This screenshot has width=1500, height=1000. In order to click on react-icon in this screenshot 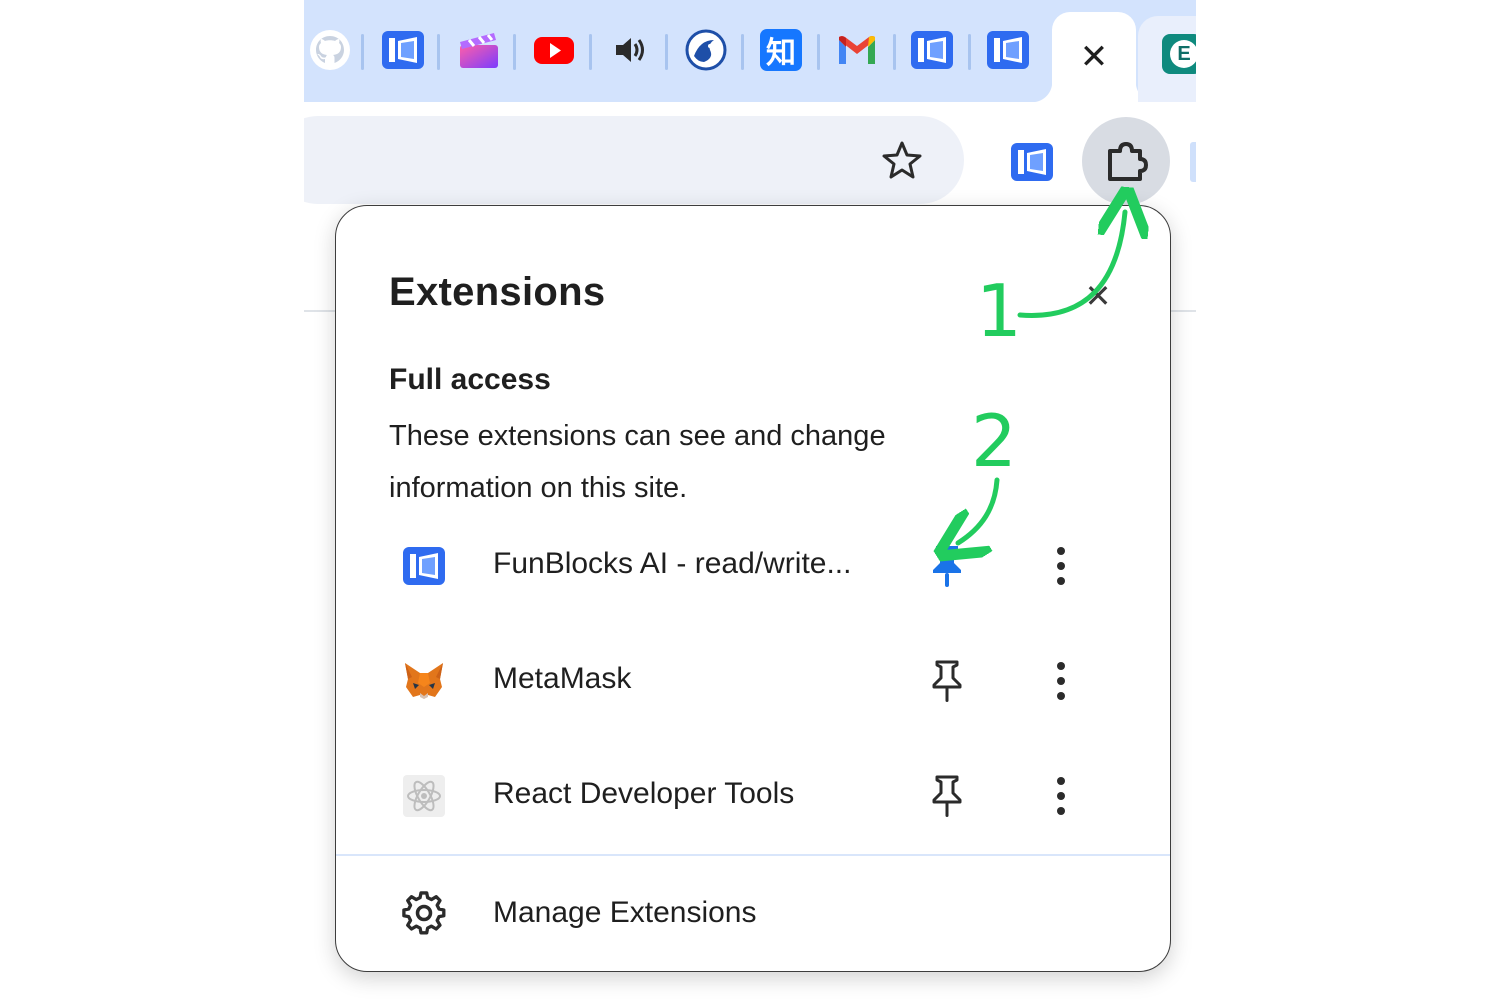, I will do `click(424, 796)`.